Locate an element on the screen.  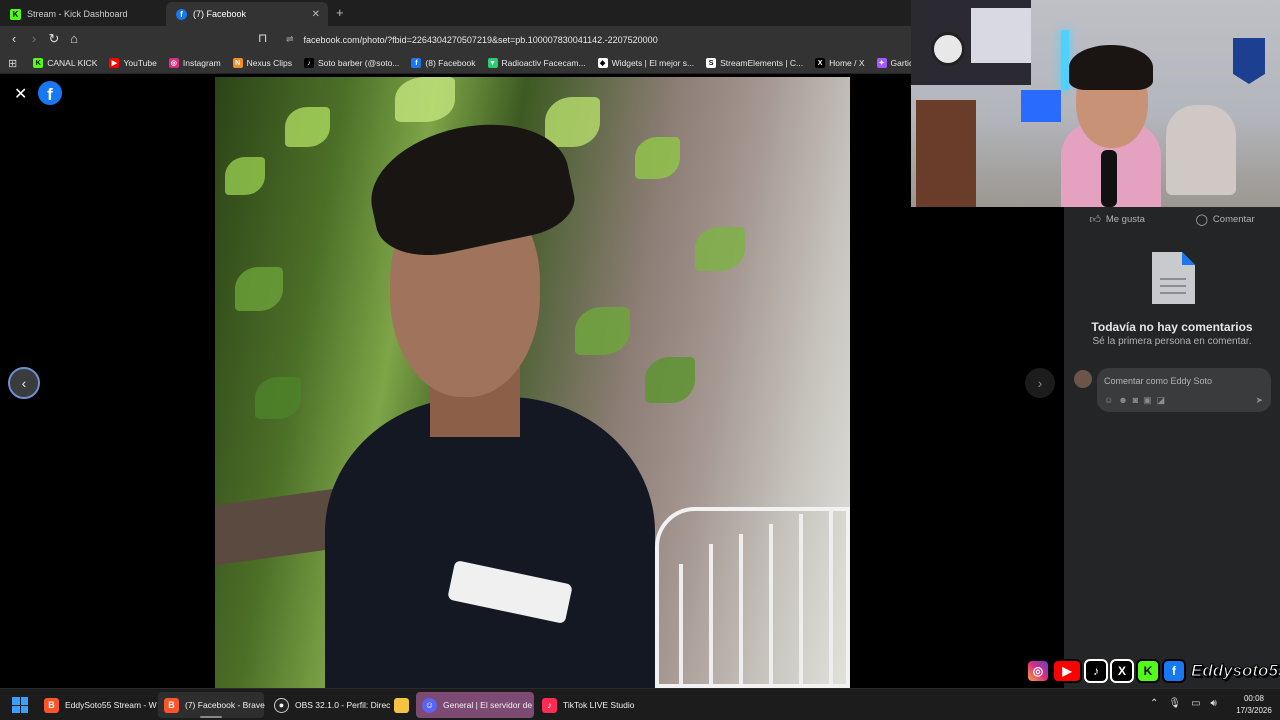
gif-icon: ▣ is located at coordinates (1147, 400).